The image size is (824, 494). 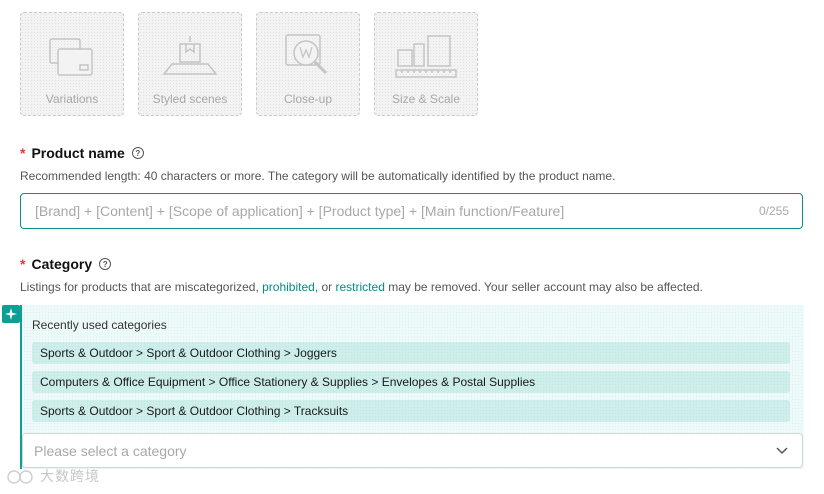 What do you see at coordinates (325, 287) in the screenshot?
I see `hint-text: , or` at bounding box center [325, 287].